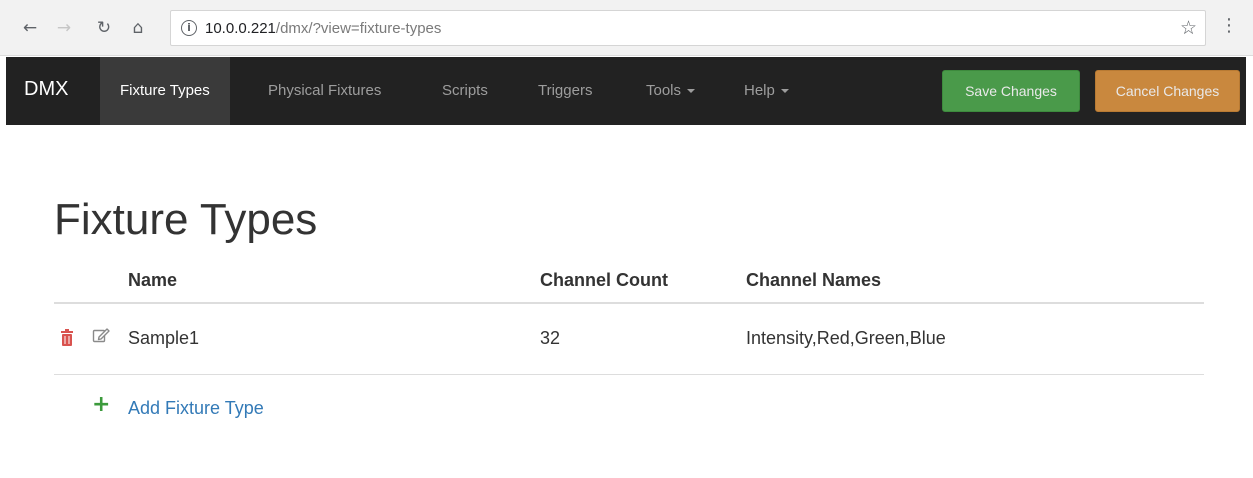  What do you see at coordinates (138, 28) in the screenshot?
I see `home-icon: ⌂` at bounding box center [138, 28].